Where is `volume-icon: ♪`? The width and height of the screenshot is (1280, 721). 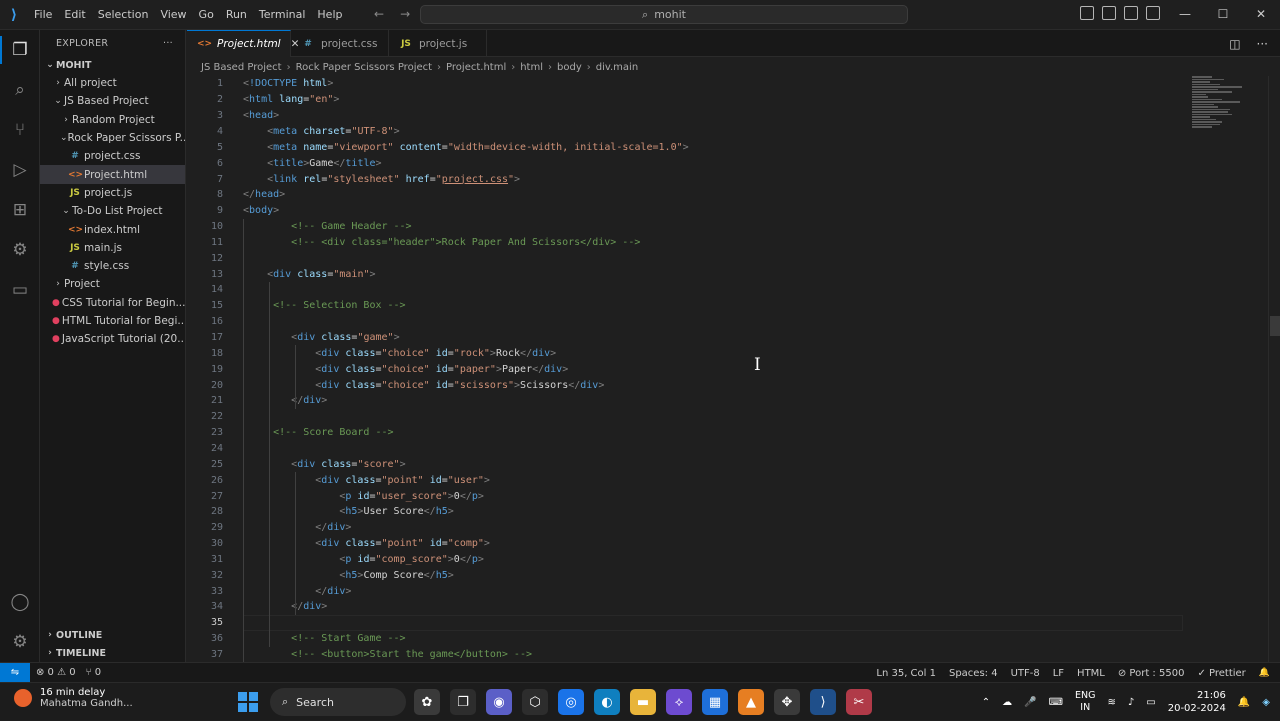
volume-icon: ♪ is located at coordinates (1131, 702).